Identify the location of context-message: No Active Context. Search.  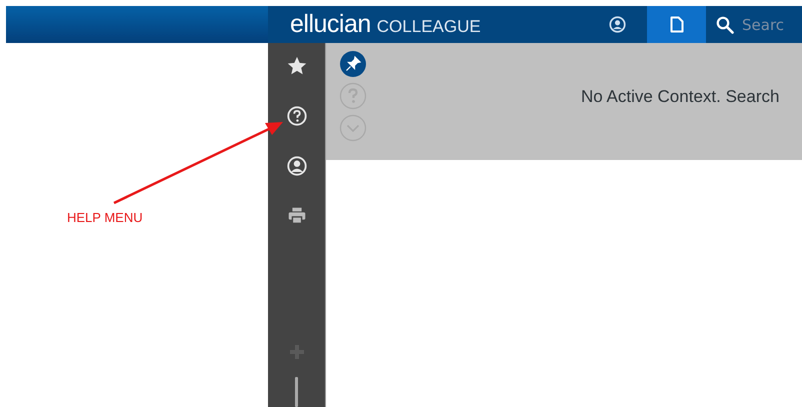
(680, 97).